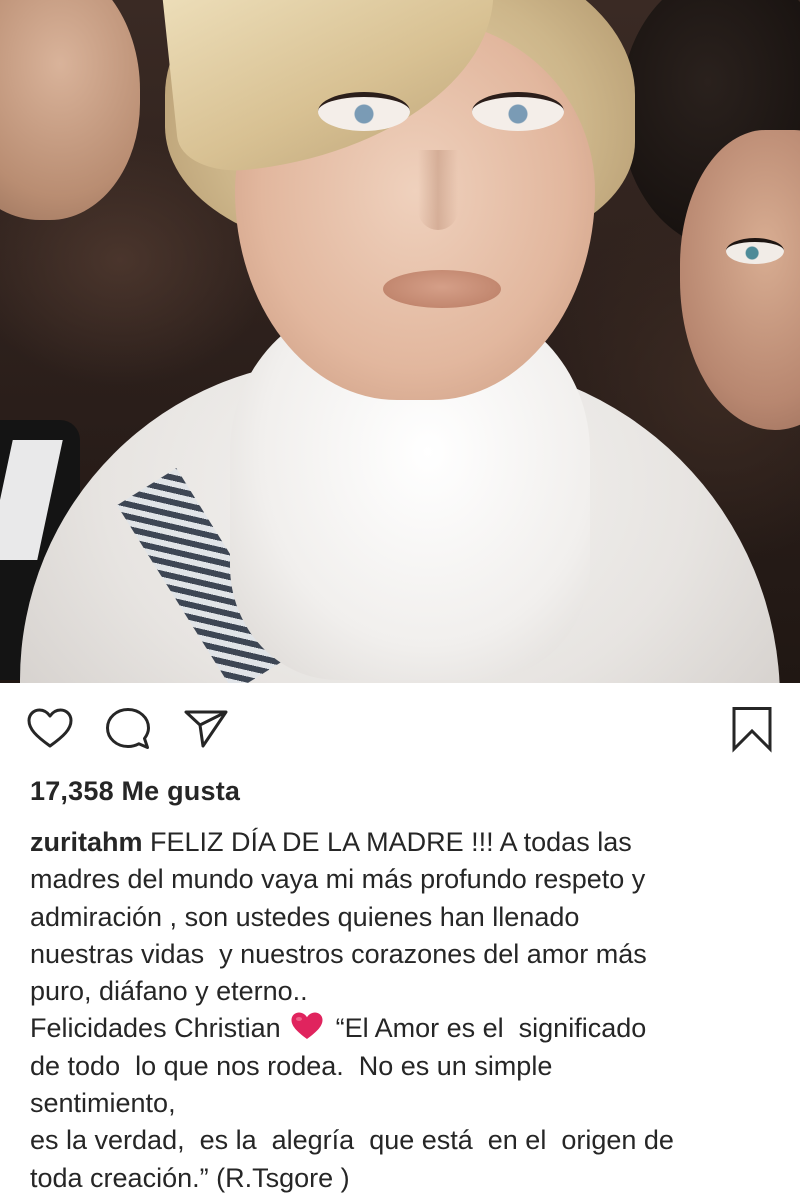 The image size is (800, 1202). I want to click on red-heart-emoji-icon, so click(307, 1026).